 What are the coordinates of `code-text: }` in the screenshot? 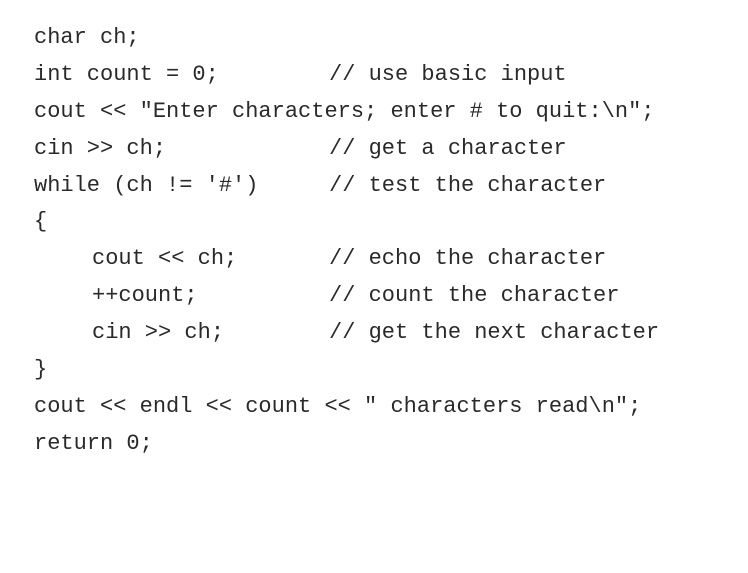 It's located at (41, 370).